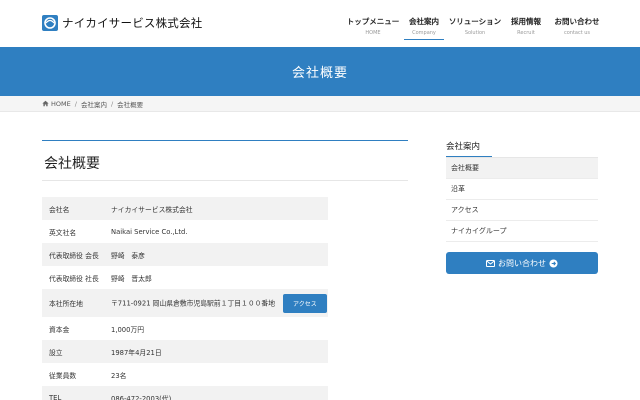 The width and height of the screenshot is (640, 400). I want to click on nav-item-label: お問い合わせ, so click(577, 21).